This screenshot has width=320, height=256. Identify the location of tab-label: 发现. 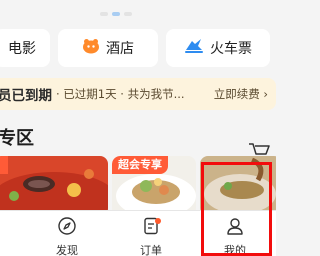
(67, 250).